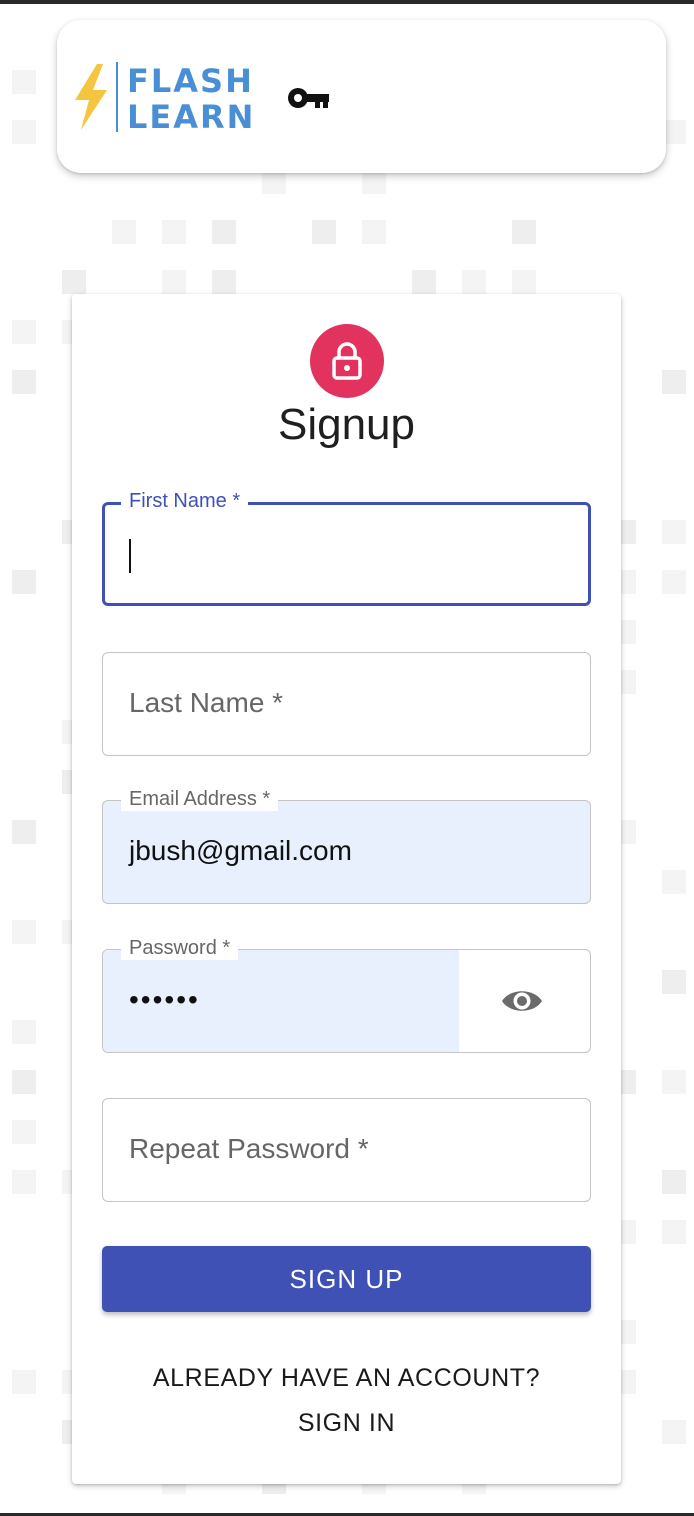 The height and width of the screenshot is (1516, 694). I want to click on sign-up-button: SIGN UP, so click(346, 1279).